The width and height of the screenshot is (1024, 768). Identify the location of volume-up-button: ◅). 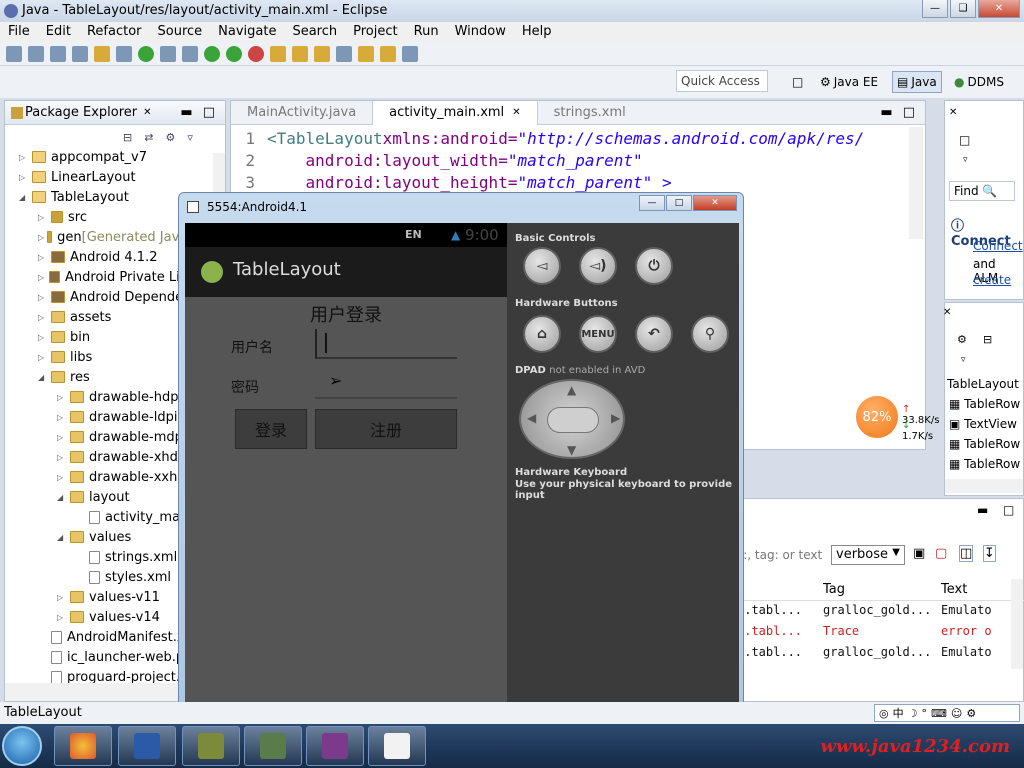
(598, 266).